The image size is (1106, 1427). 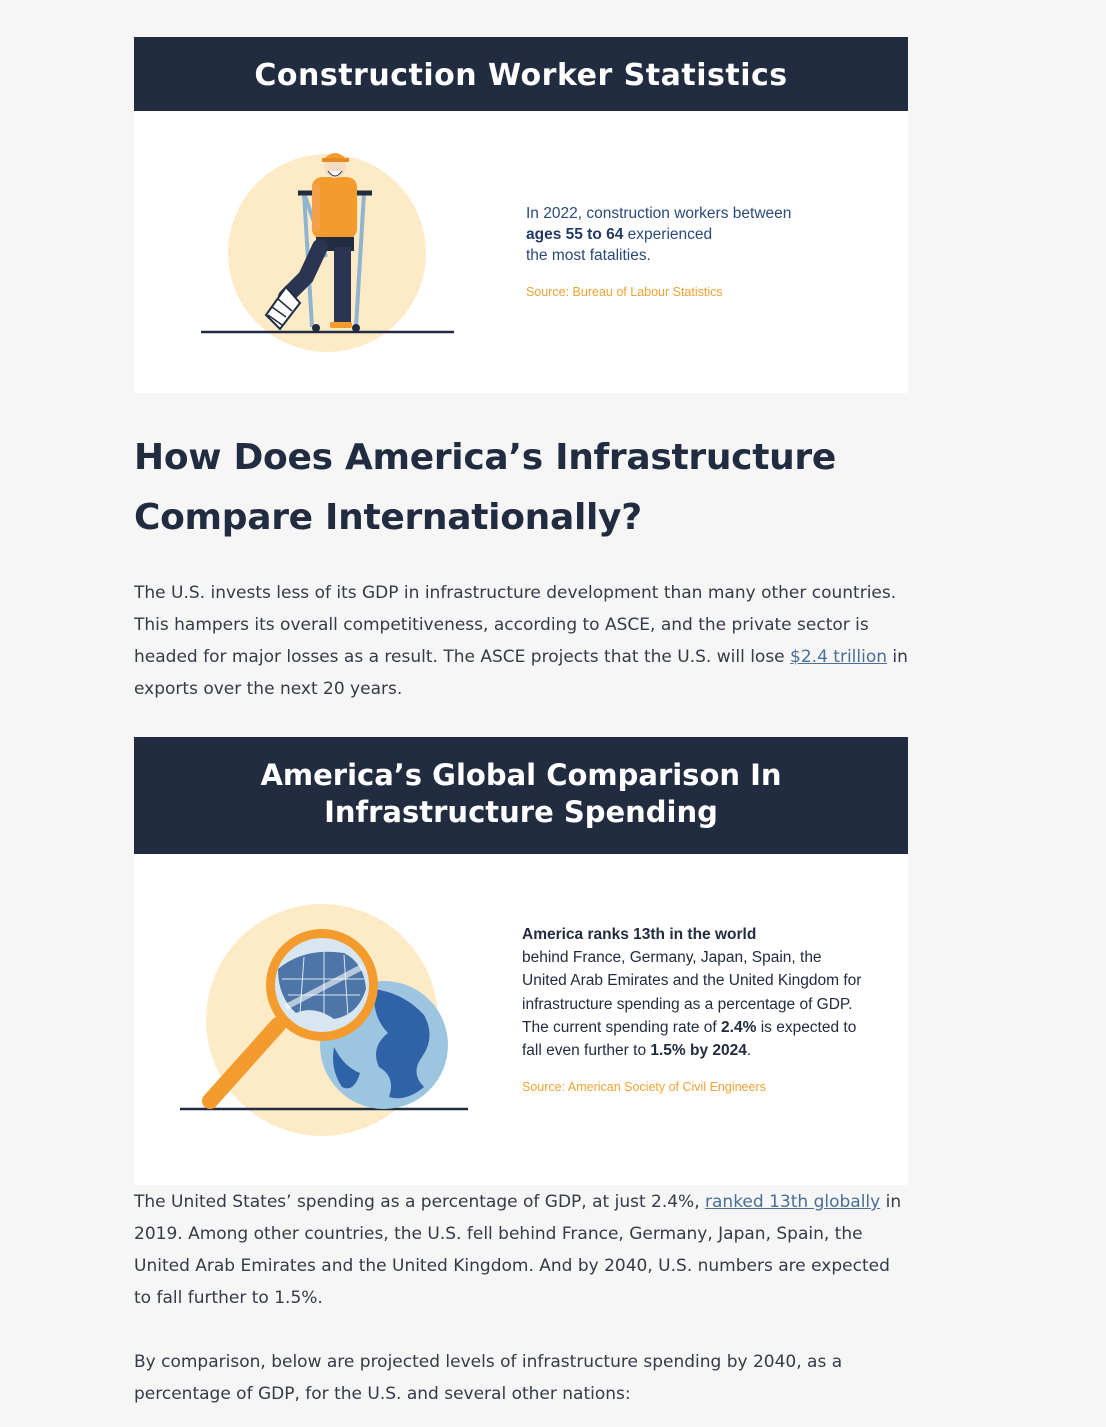 What do you see at coordinates (521, 775) in the screenshot?
I see `title-line1: America’s Global Comparison In` at bounding box center [521, 775].